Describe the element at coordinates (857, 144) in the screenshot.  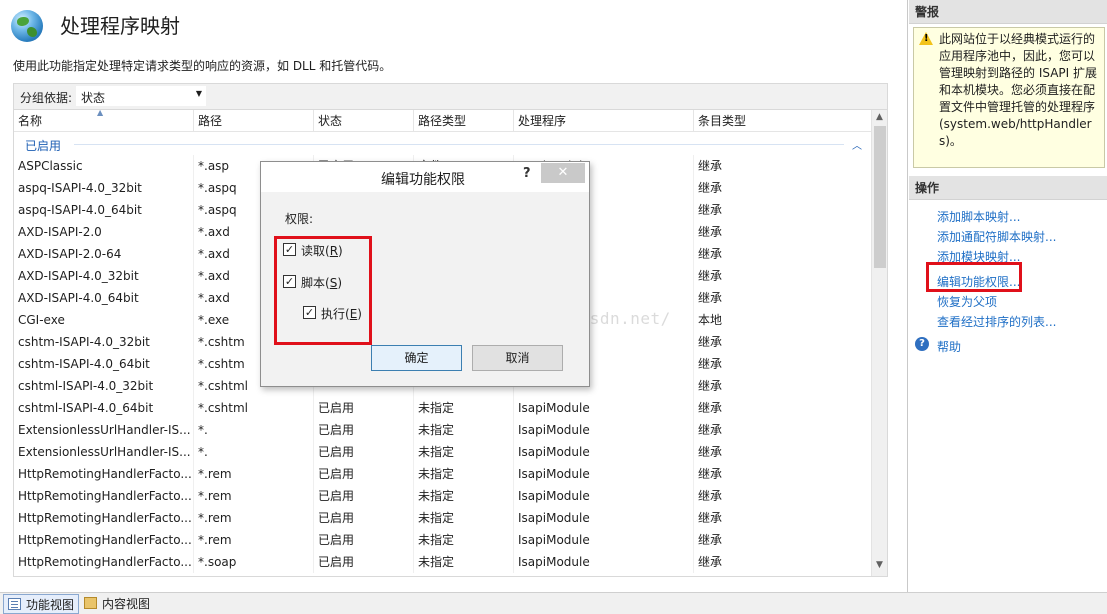
I see `chevron-up-icon: ︿` at that location.